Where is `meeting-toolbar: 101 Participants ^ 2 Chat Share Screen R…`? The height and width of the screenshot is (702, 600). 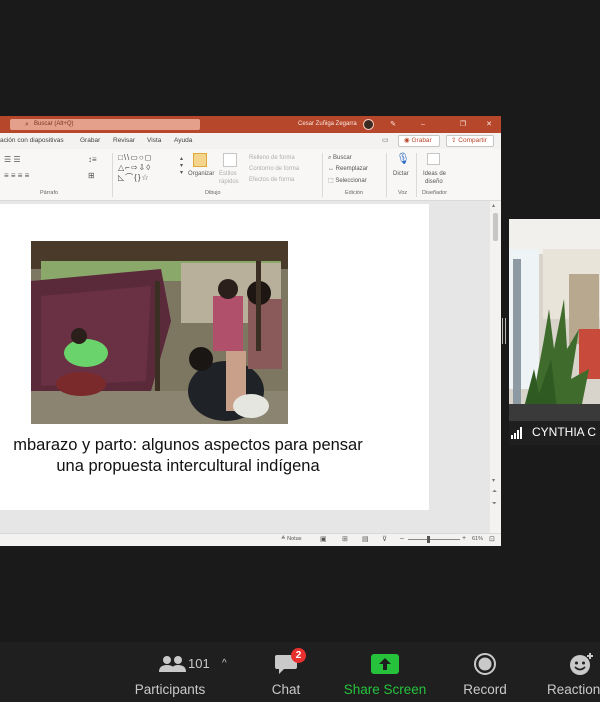 meeting-toolbar: 101 Participants ^ 2 Chat Share Screen R… is located at coordinates (300, 672).